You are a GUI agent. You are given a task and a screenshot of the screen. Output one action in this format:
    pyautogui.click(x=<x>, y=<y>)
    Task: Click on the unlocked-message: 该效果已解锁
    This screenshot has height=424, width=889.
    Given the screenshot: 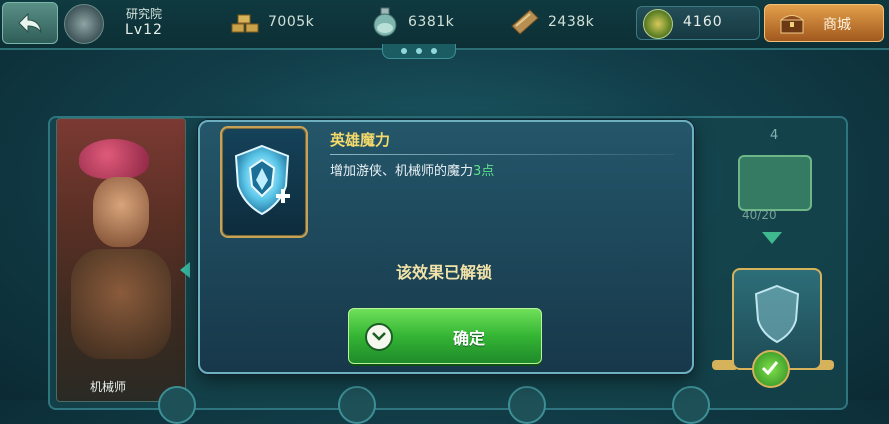 What is the action you would take?
    pyautogui.click(x=443, y=272)
    